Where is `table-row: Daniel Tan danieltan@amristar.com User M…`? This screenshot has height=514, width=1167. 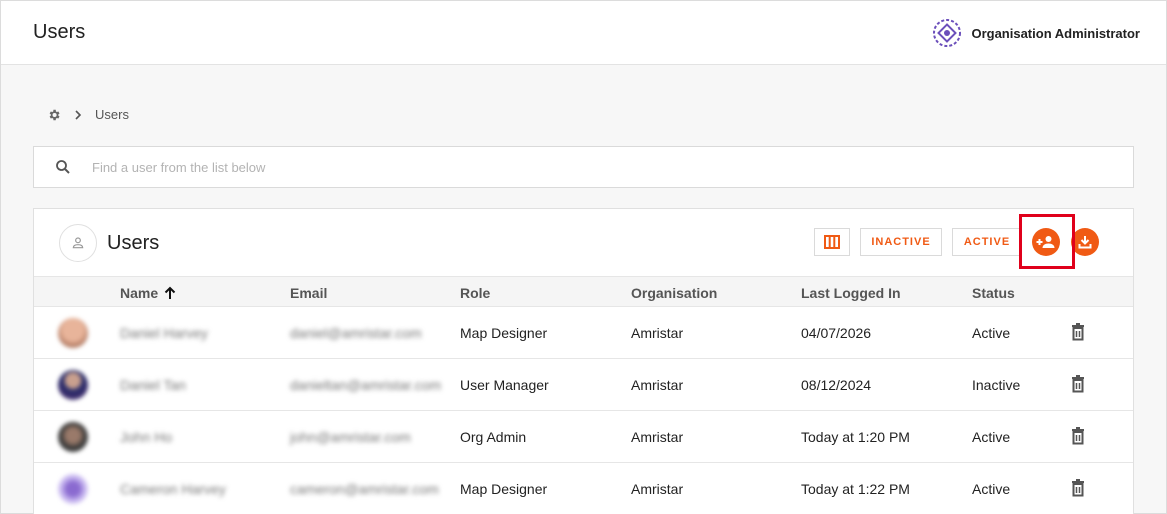 table-row: Daniel Tan danieltan@amristar.com User M… is located at coordinates (583, 385).